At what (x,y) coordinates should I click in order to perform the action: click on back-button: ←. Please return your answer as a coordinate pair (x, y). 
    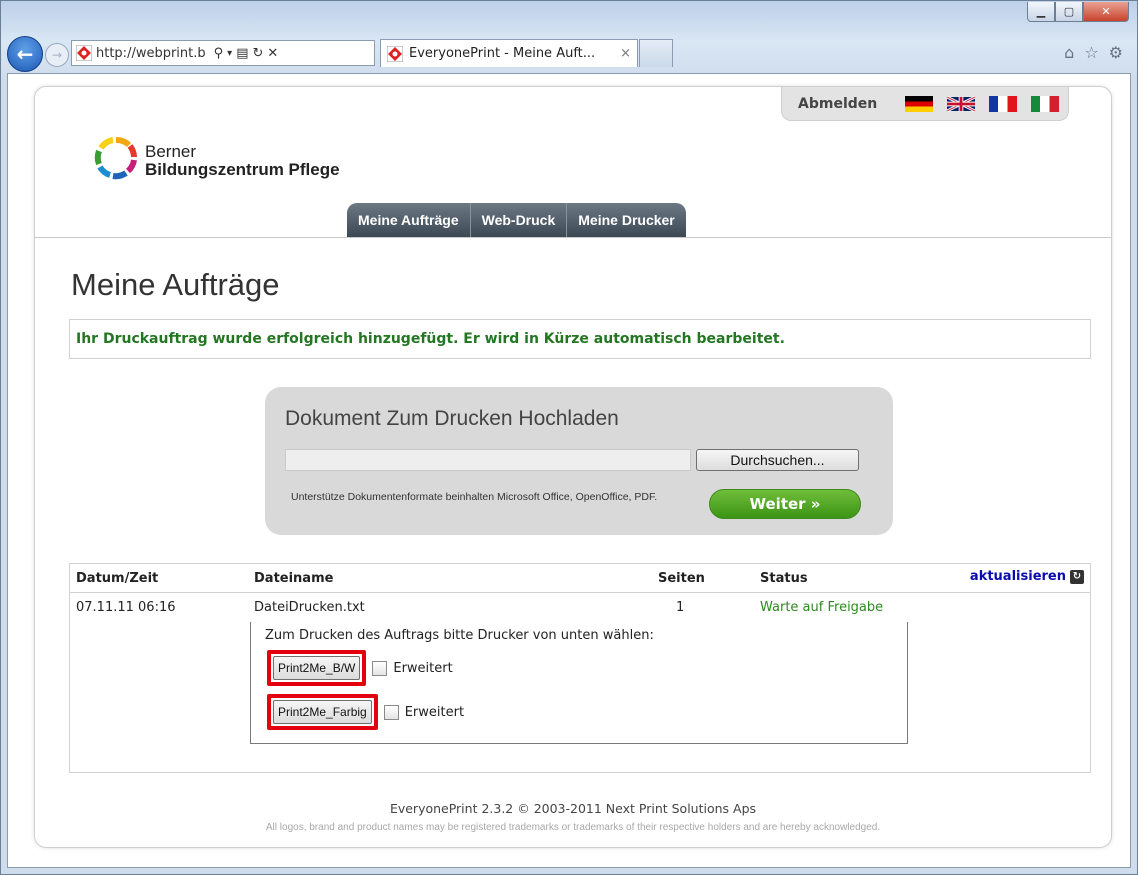
    Looking at the image, I should click on (25, 54).